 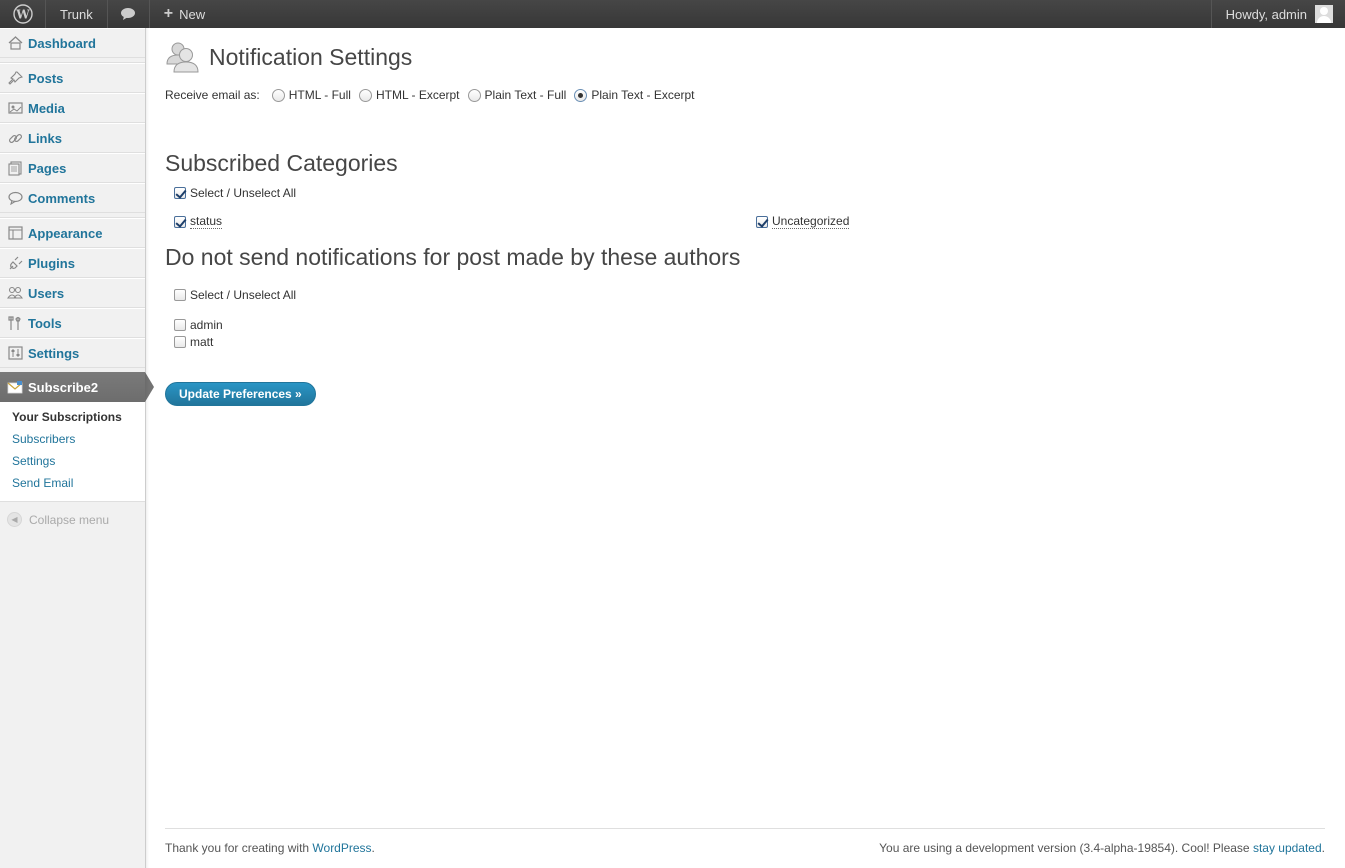 What do you see at coordinates (47, 168) in the screenshot?
I see `sidebar-item-label: Pages` at bounding box center [47, 168].